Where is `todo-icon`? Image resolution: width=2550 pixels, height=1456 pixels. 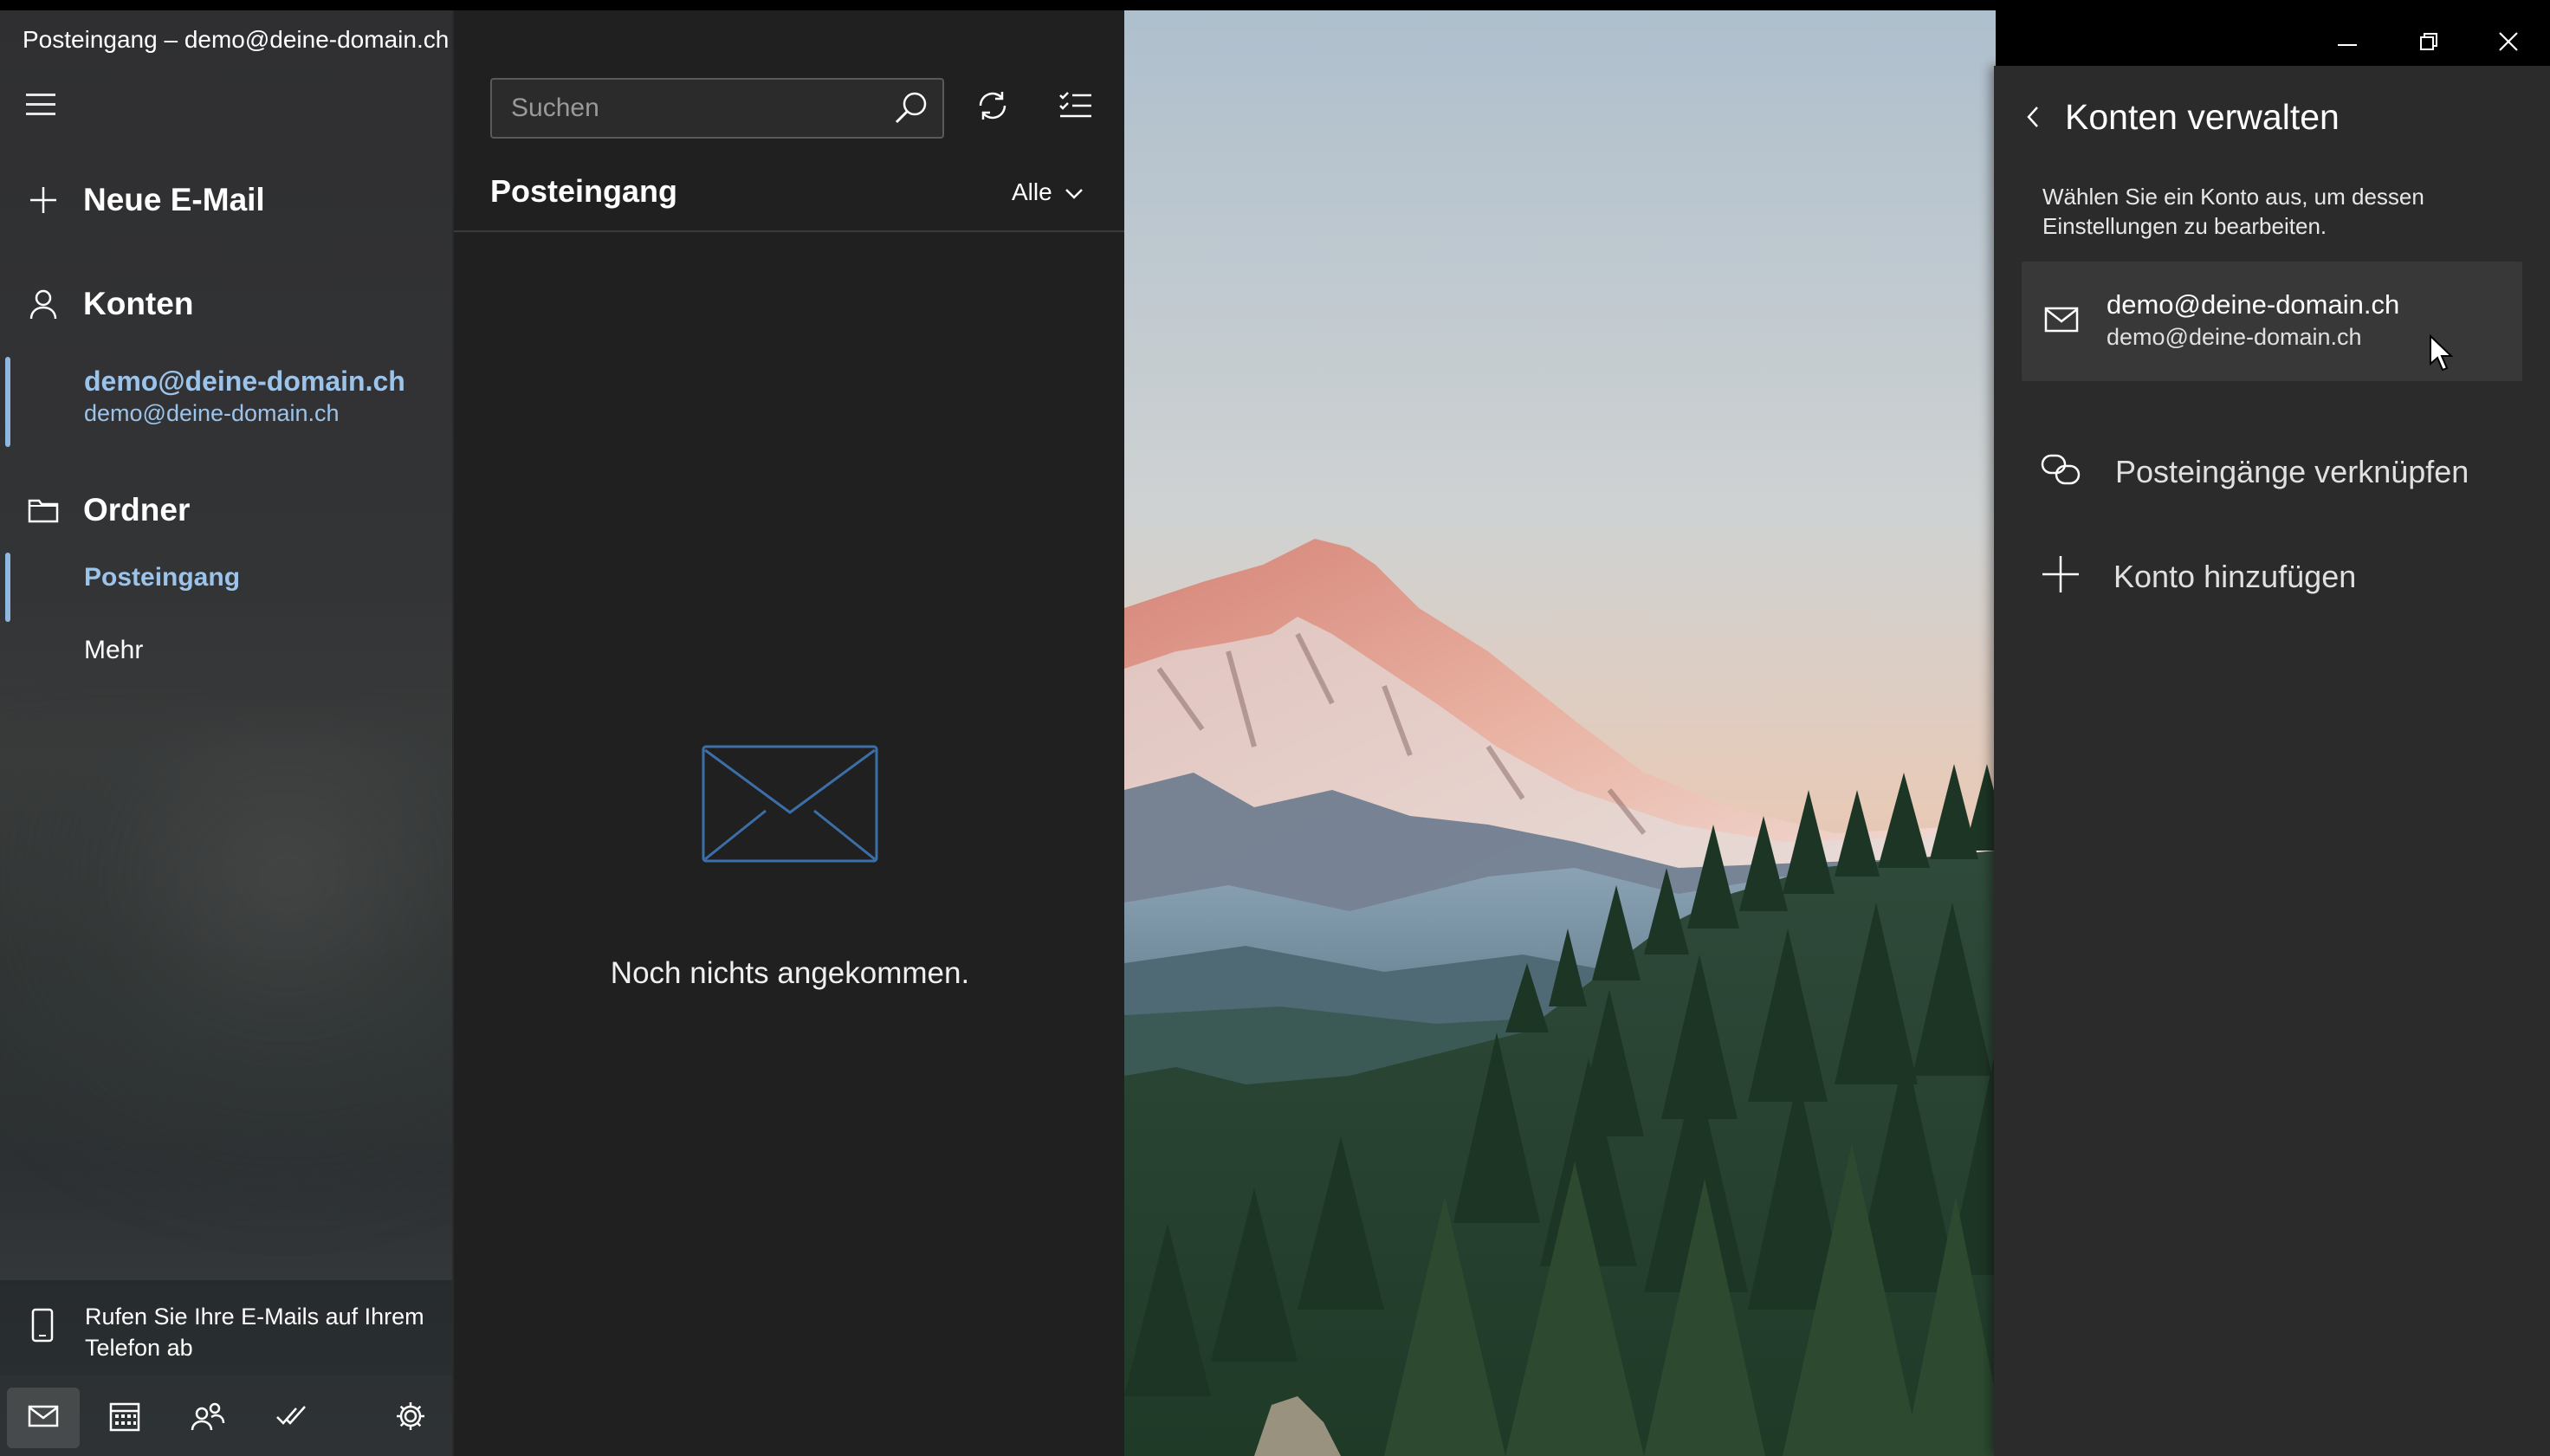
todo-icon is located at coordinates (291, 1418).